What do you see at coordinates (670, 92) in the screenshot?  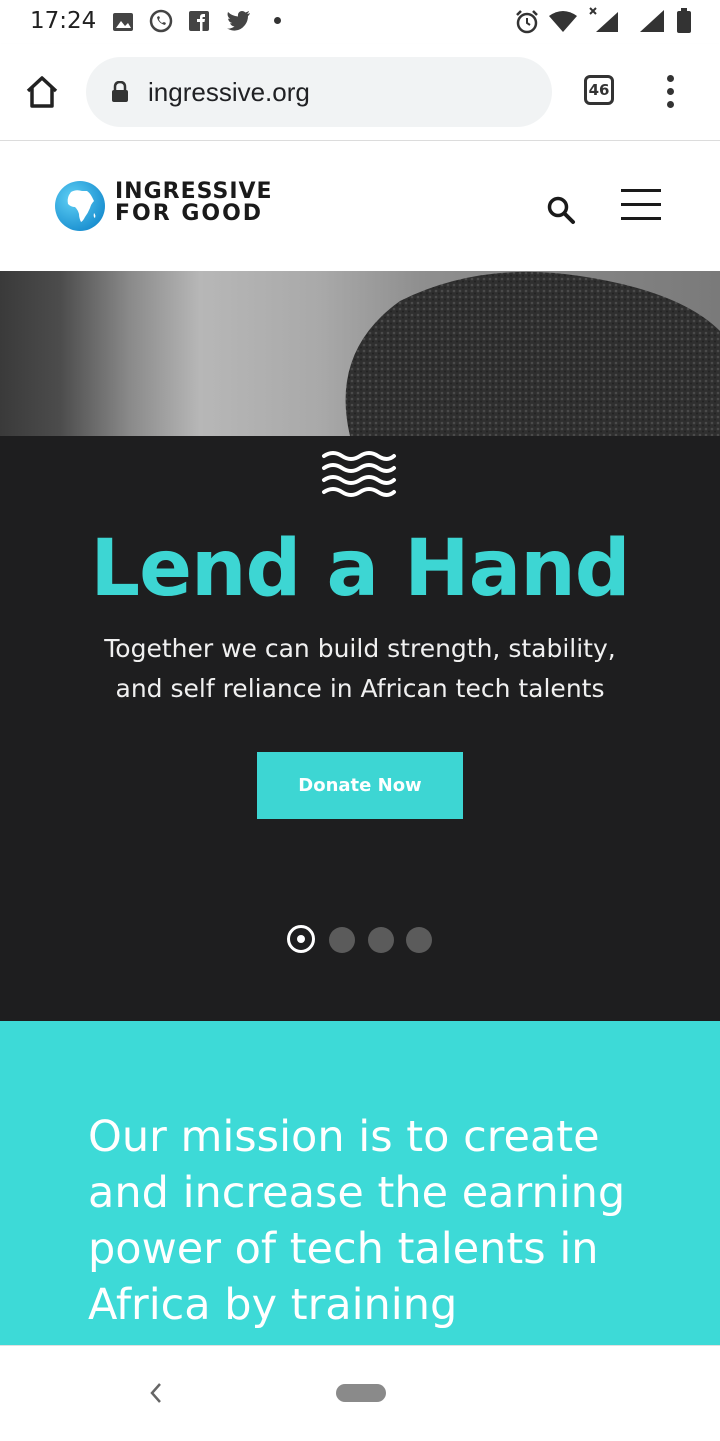 I see `more-vert-icon` at bounding box center [670, 92].